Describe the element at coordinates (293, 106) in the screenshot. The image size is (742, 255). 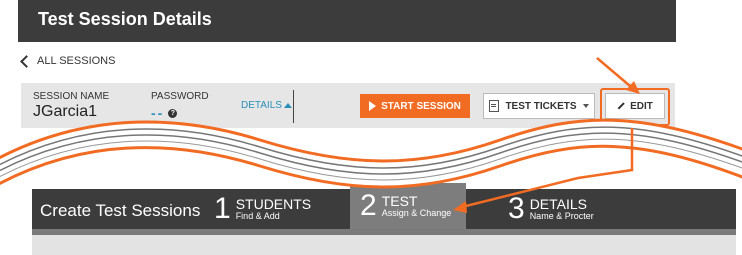
I see `divider` at that location.